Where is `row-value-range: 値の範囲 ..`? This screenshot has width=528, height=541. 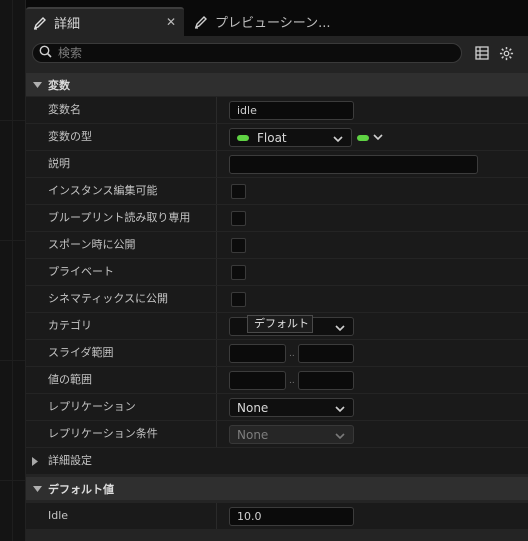 row-value-range: 値の範囲 .. is located at coordinates (277, 380).